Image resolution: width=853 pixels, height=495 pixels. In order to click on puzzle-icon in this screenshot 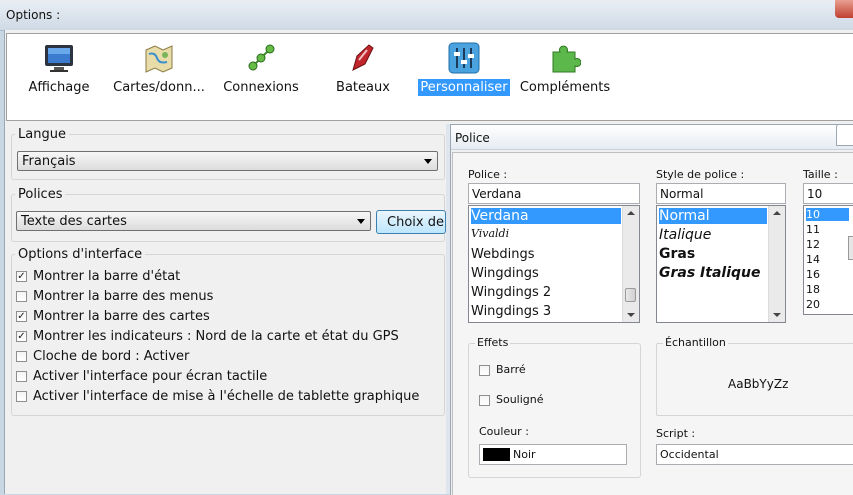, I will do `click(566, 59)`.